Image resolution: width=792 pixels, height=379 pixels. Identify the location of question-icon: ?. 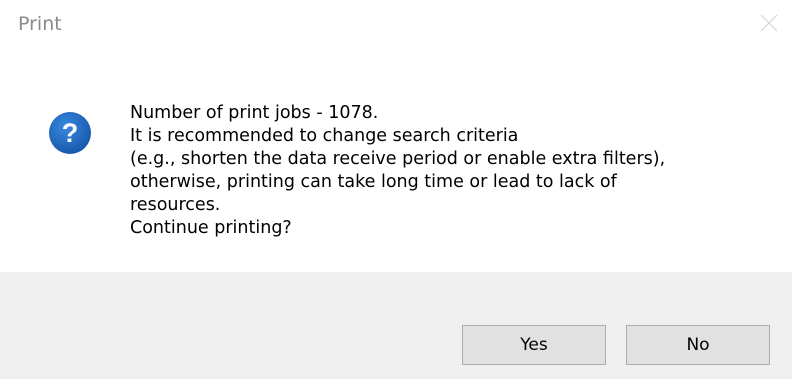
(70, 133).